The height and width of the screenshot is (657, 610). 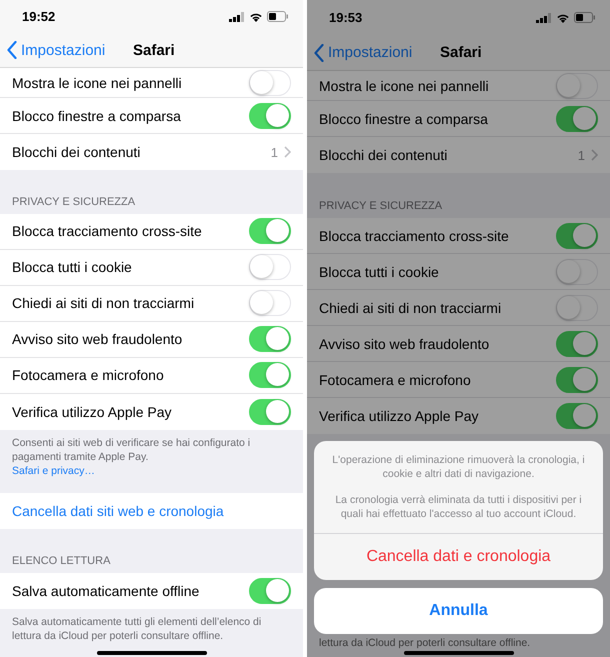 I want to click on delete-button: Cancella dati e cronologia, so click(x=458, y=557).